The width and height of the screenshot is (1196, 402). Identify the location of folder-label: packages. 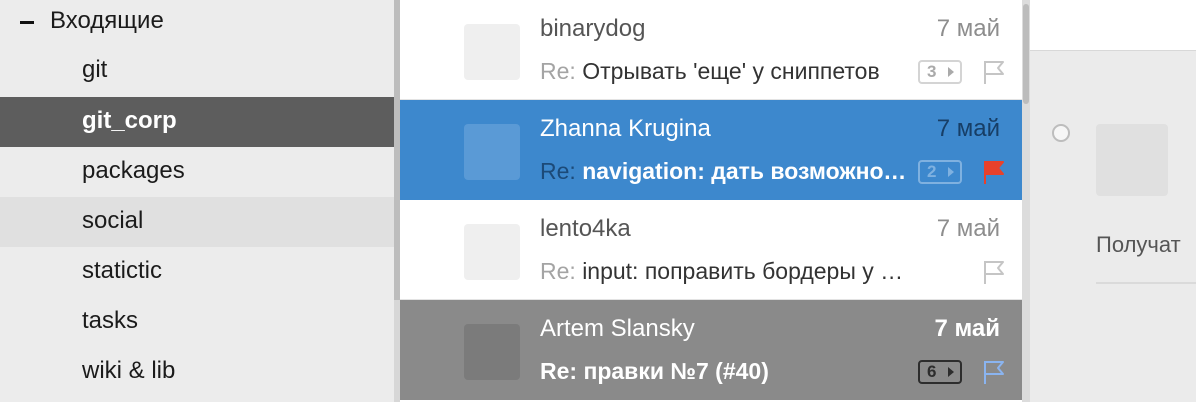
(133, 170).